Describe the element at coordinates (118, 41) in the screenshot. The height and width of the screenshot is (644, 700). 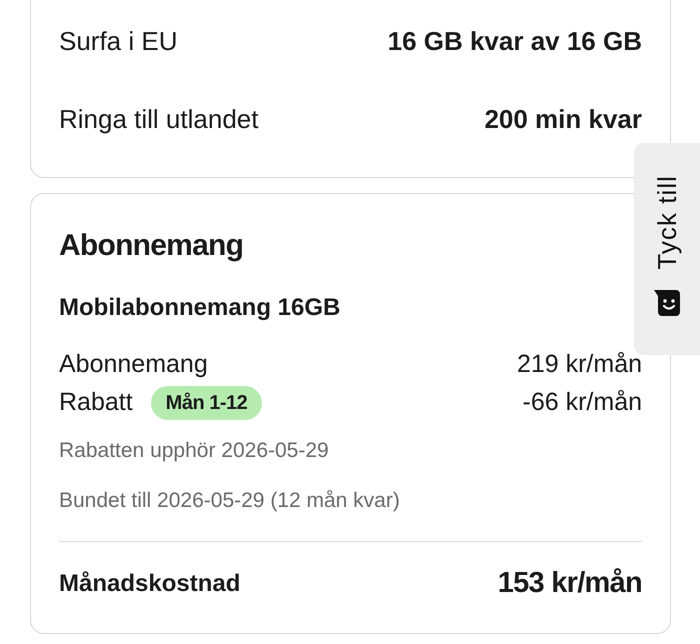
I see `usage-label: Surfa i EU` at that location.